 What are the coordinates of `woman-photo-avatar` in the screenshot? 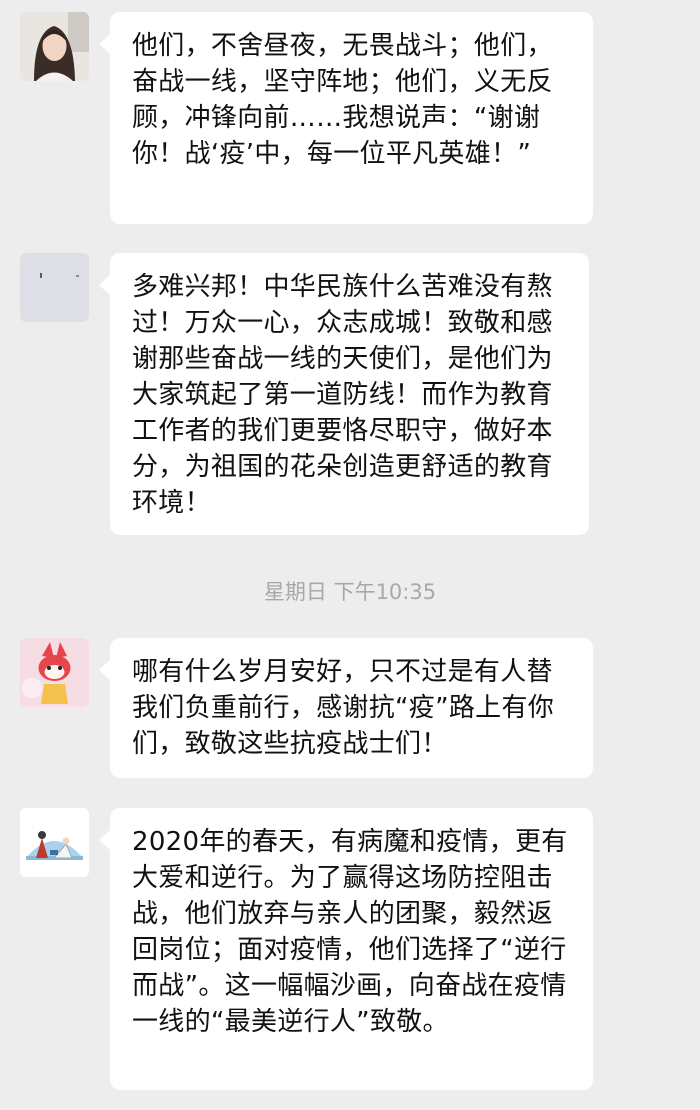 It's located at (54, 46).